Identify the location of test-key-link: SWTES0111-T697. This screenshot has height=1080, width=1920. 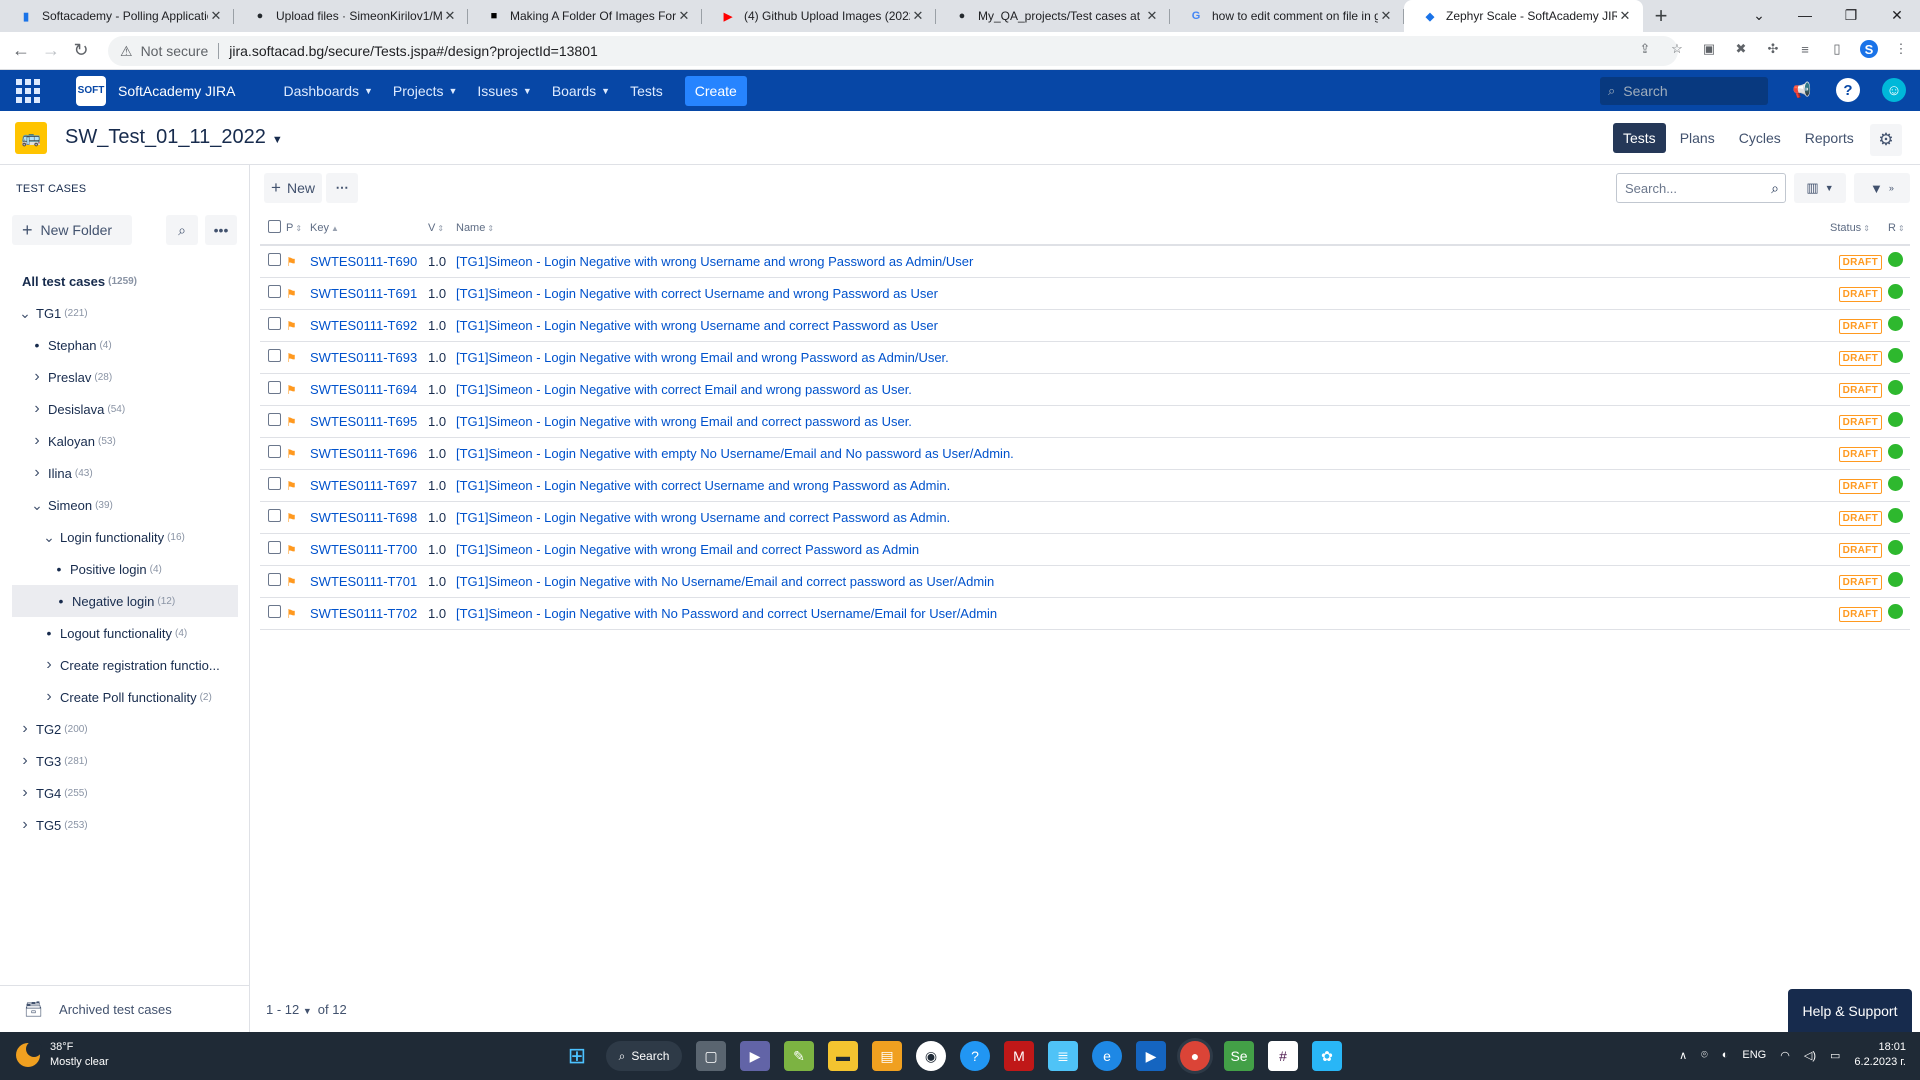
(363, 485).